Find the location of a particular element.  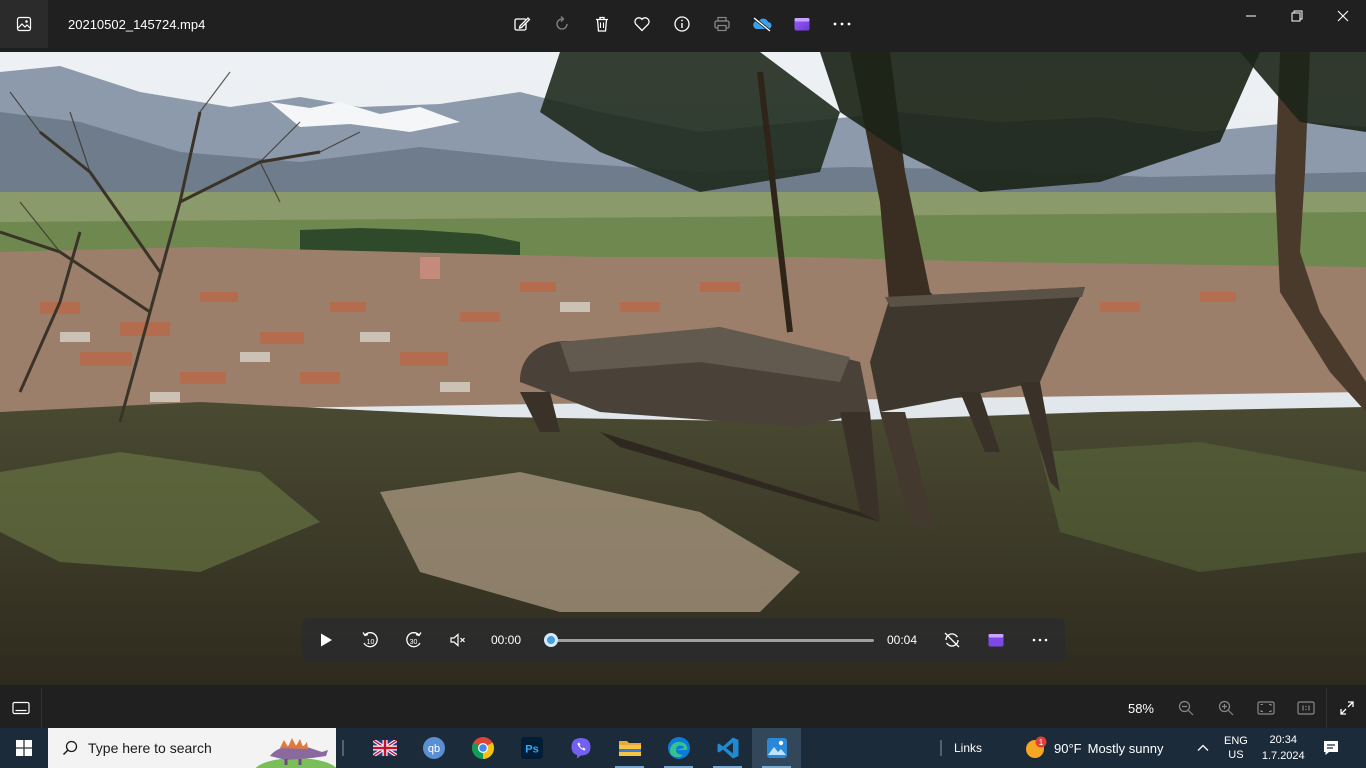

rotate-button is located at coordinates (562, 24).